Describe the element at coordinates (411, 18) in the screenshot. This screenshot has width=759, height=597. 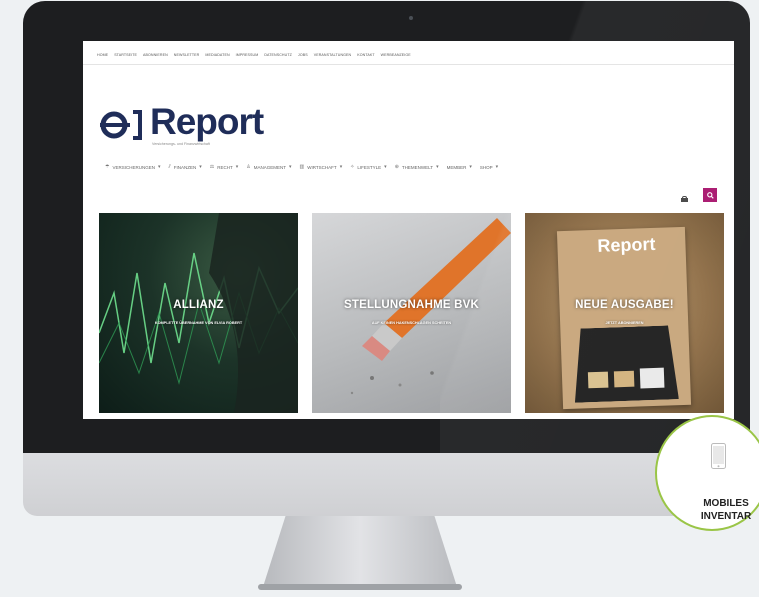
I see `webcam` at that location.